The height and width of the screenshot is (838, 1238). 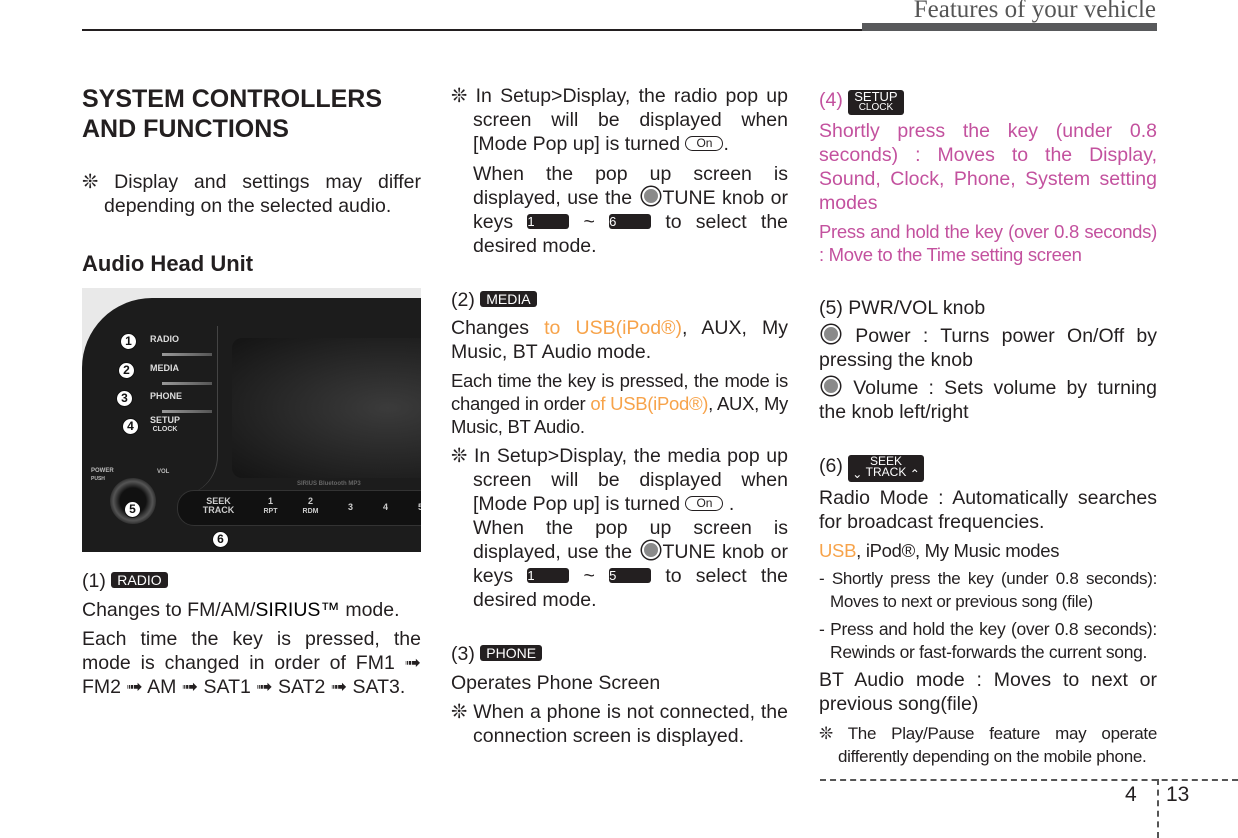 I want to click on page-title: SYSTEM CONTROLLERS AND FUNCTIONS, so click(x=251, y=114).